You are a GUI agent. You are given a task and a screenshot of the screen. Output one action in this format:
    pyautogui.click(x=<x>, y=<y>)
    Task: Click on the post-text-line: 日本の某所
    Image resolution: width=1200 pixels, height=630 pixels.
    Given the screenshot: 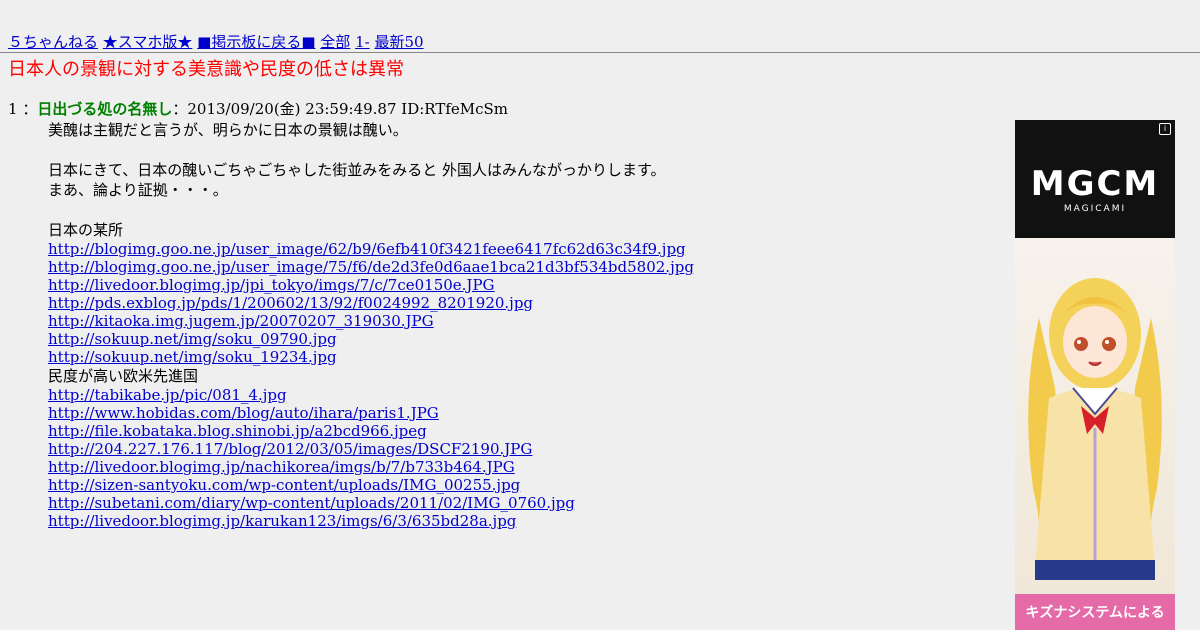 What is the action you would take?
    pyautogui.click(x=86, y=230)
    